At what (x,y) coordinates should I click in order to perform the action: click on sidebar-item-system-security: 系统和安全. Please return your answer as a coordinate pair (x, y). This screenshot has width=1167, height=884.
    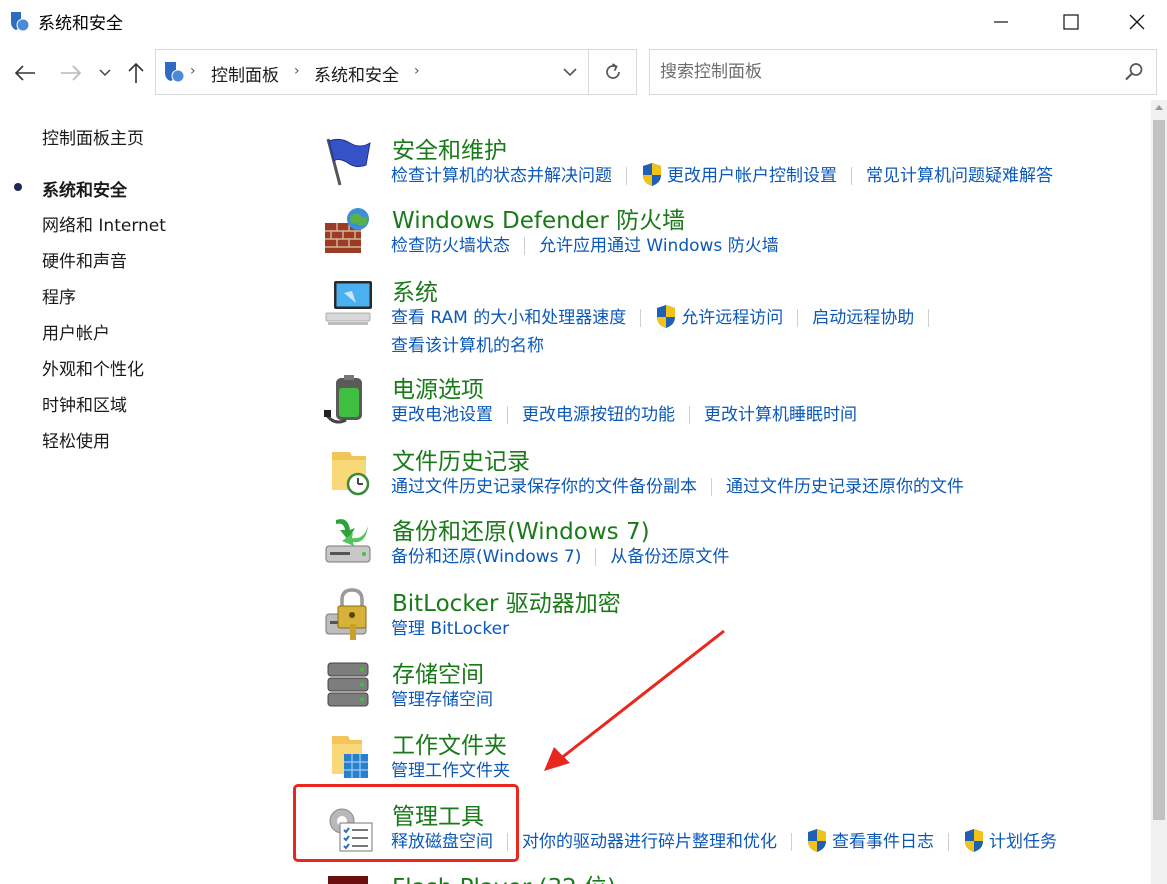
    Looking at the image, I should click on (84, 188).